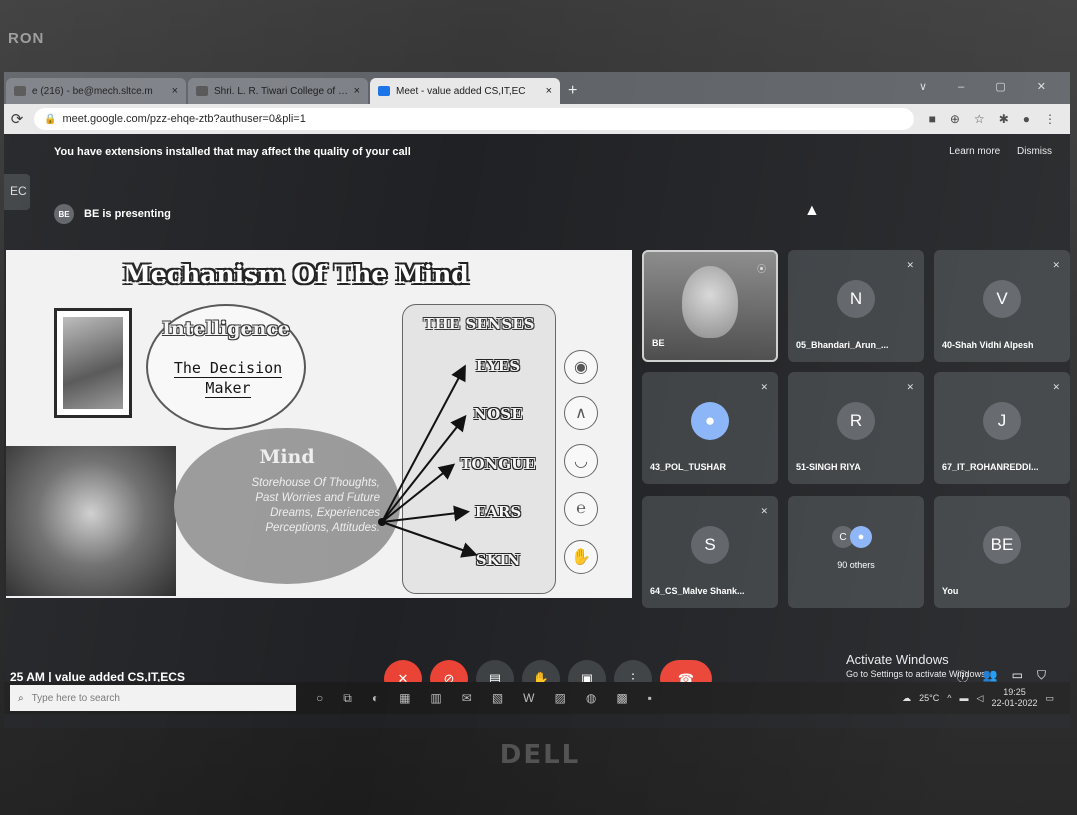 The width and height of the screenshot is (1077, 815). I want to click on mail-icon, so click(20, 91).